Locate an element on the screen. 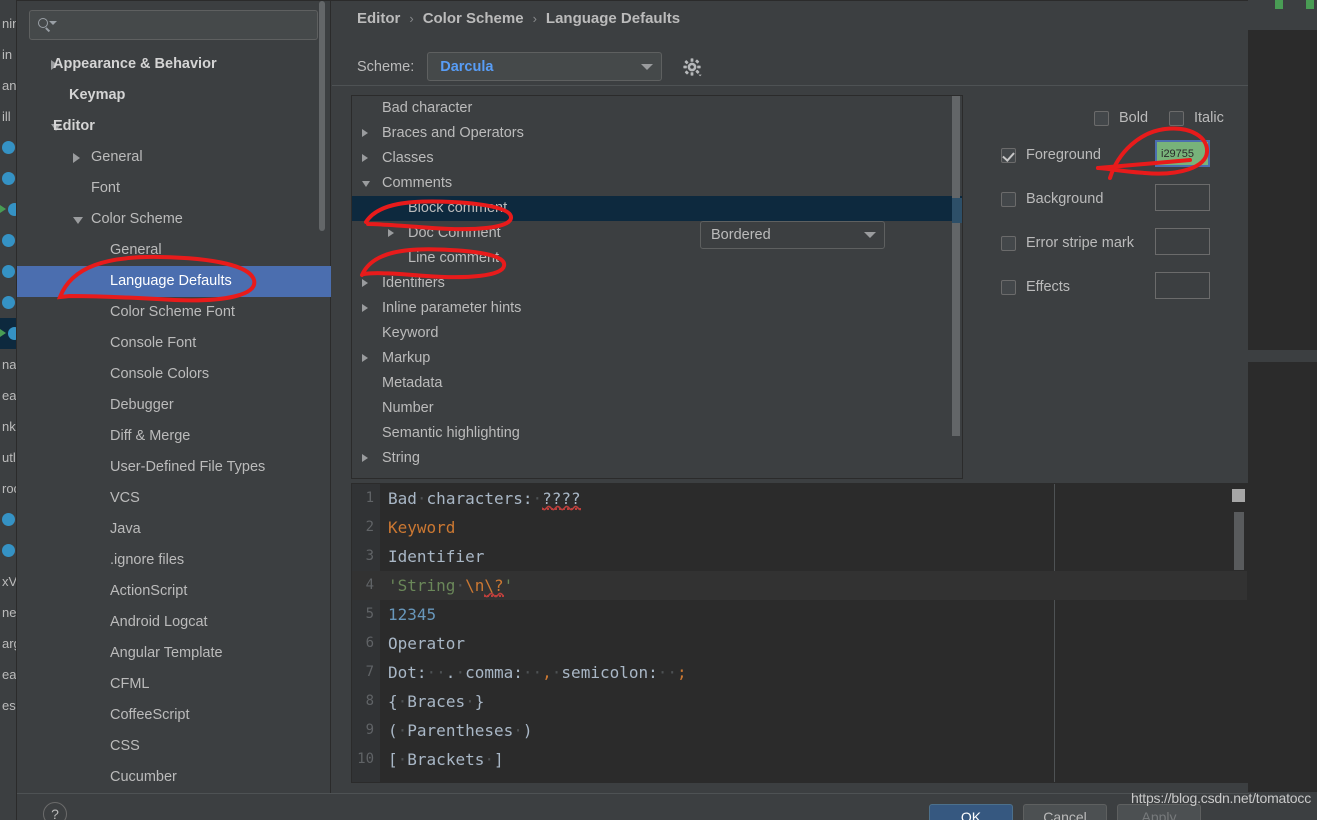 The height and width of the screenshot is (820, 1317). error-stripe-color-swatch is located at coordinates (1182, 241).